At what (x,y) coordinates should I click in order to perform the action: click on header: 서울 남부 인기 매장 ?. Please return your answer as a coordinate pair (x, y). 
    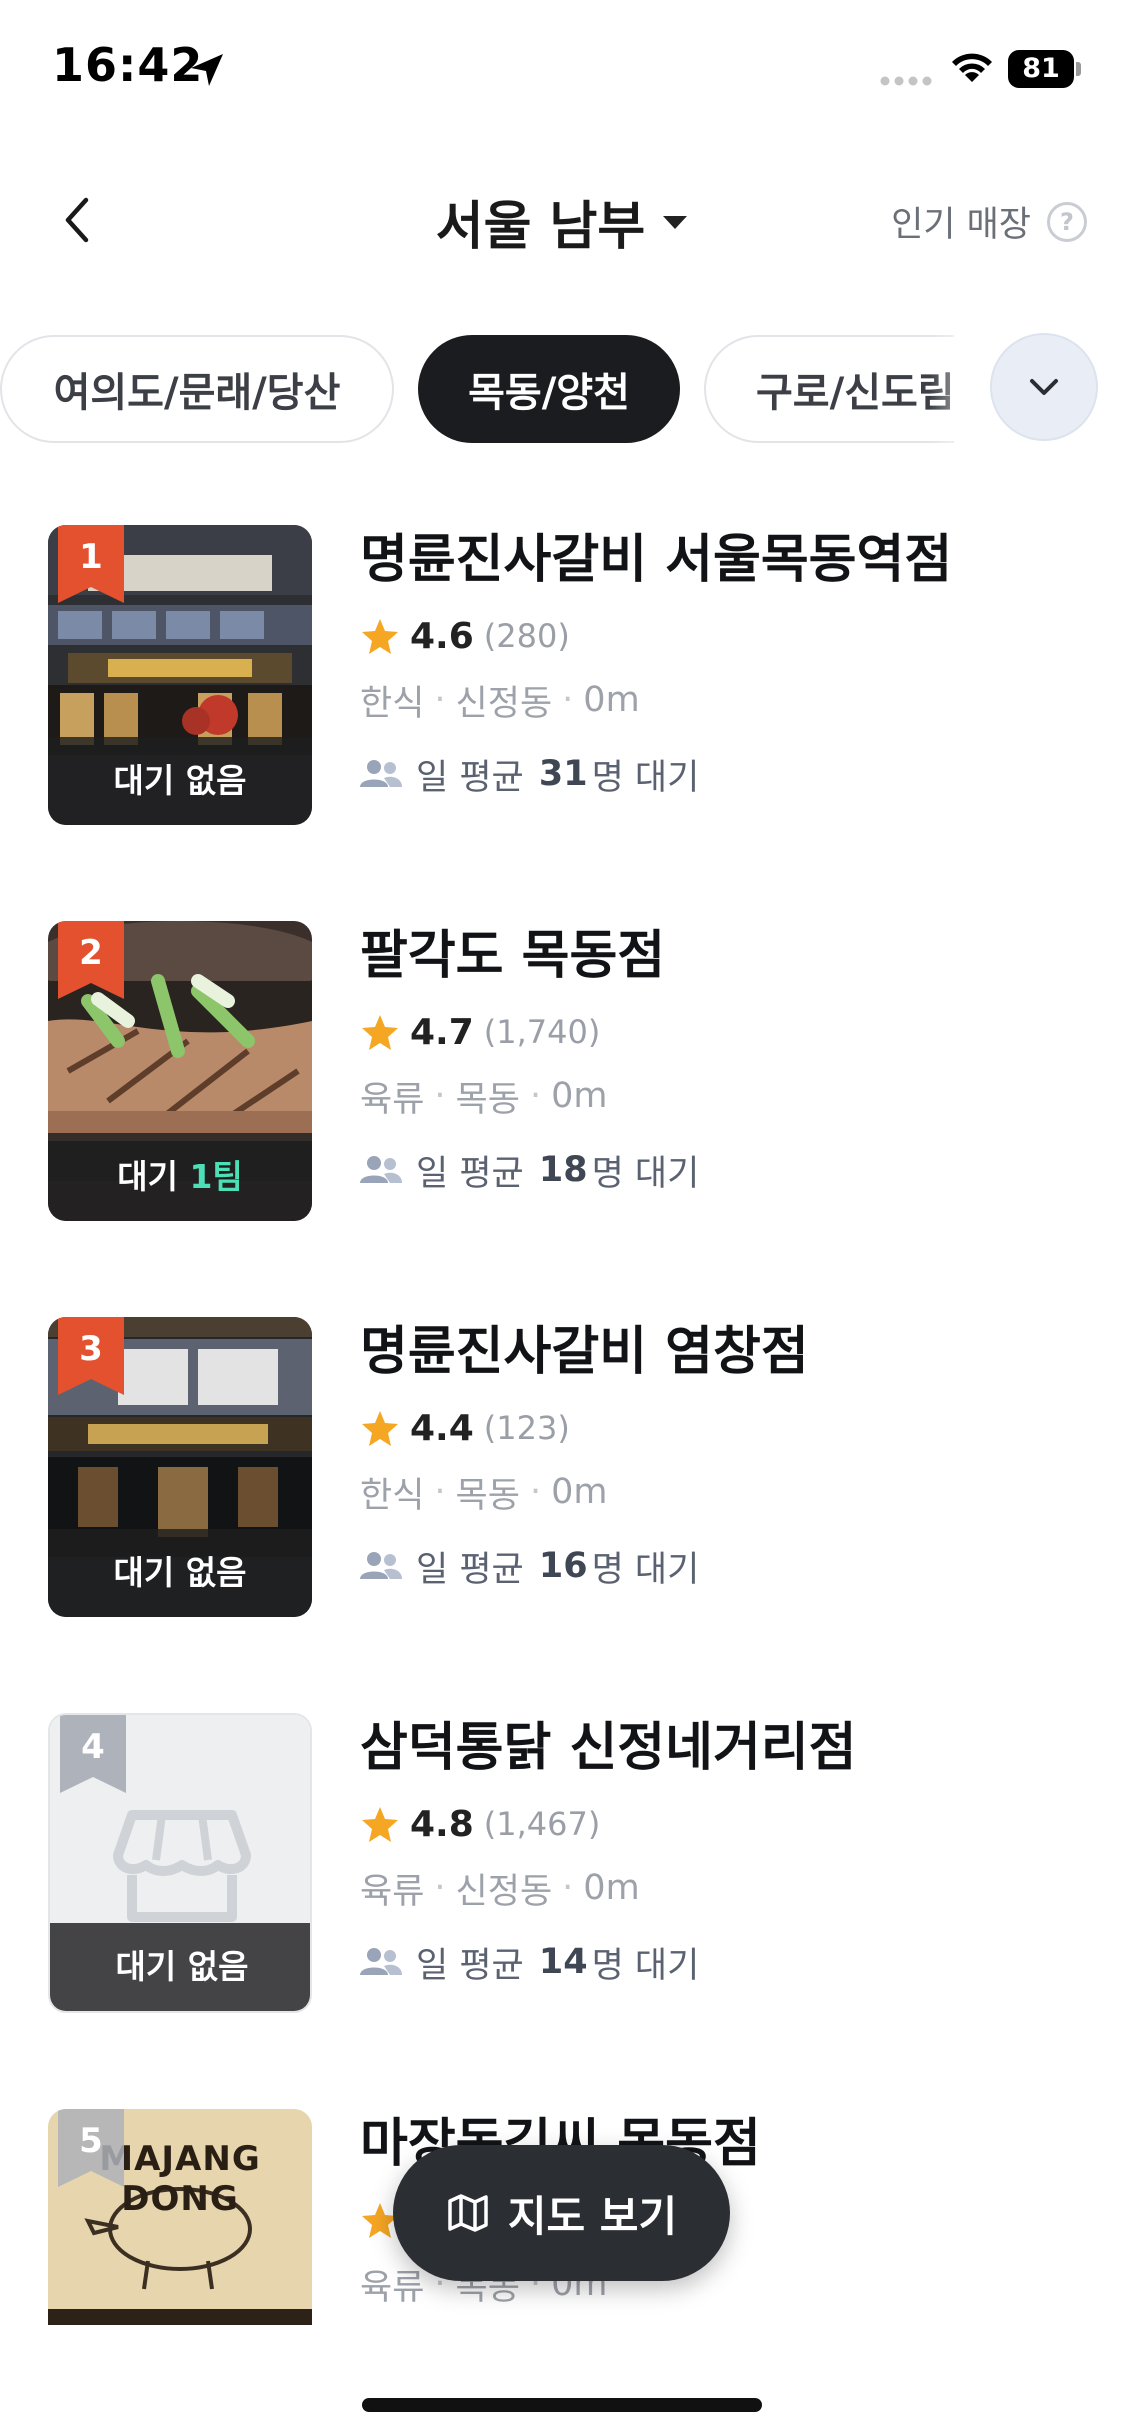
    Looking at the image, I should click on (562, 220).